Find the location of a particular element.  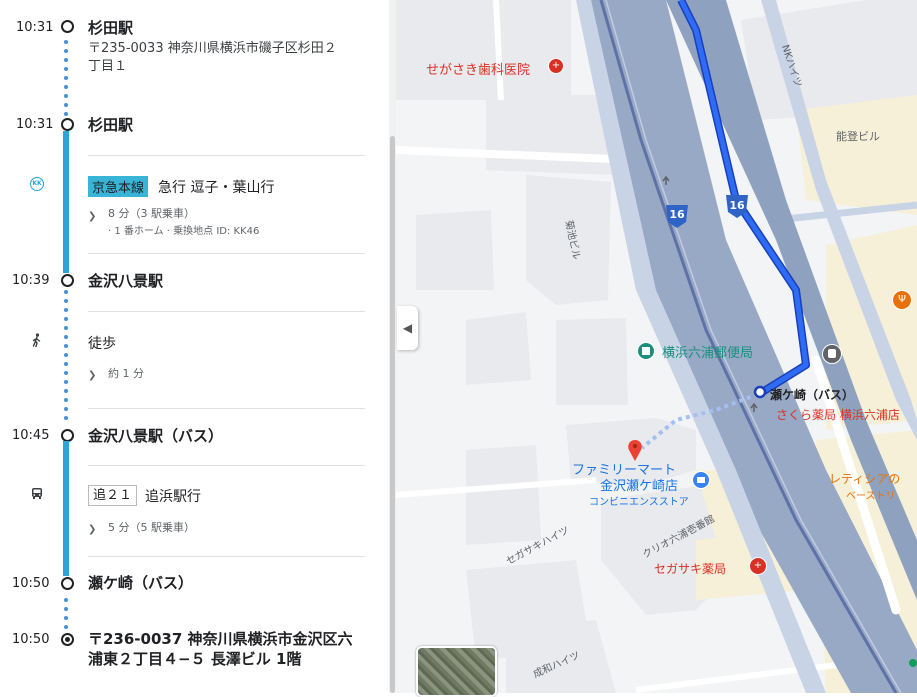

boarding-time: 10:31 is located at coordinates (35, 124).